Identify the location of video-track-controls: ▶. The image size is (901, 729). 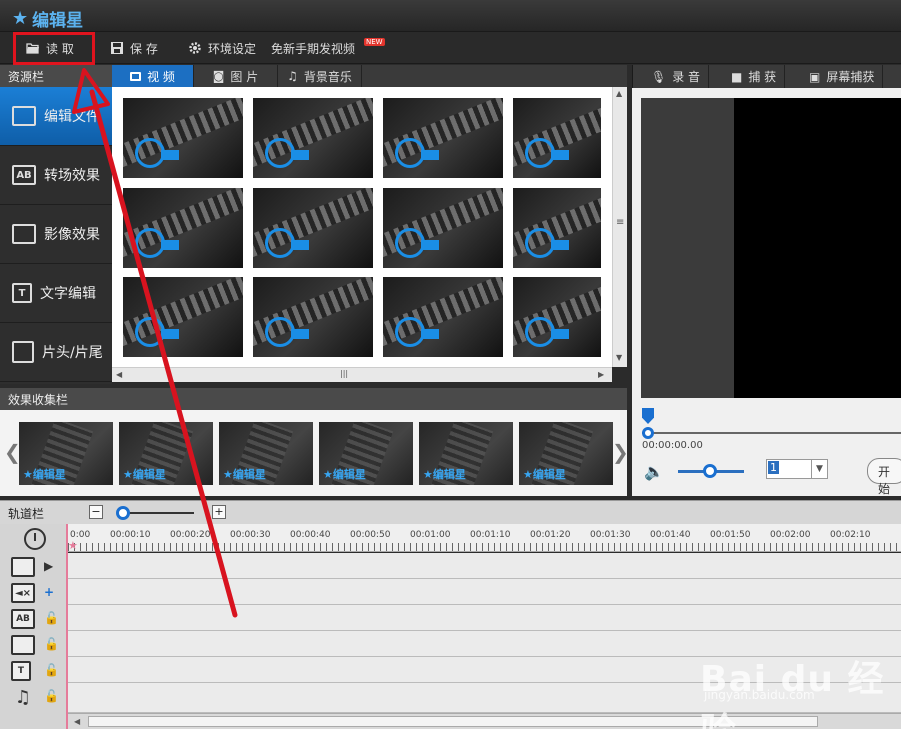
(34, 567).